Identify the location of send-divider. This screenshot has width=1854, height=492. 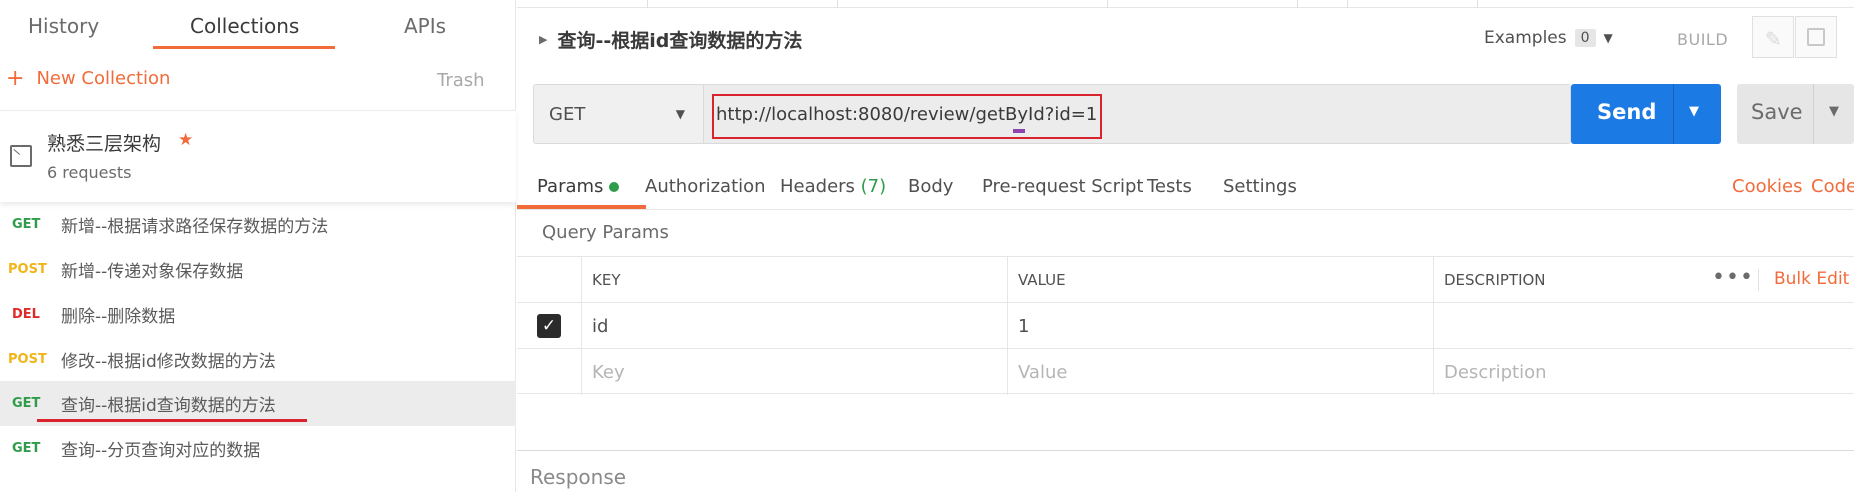
(1673, 114).